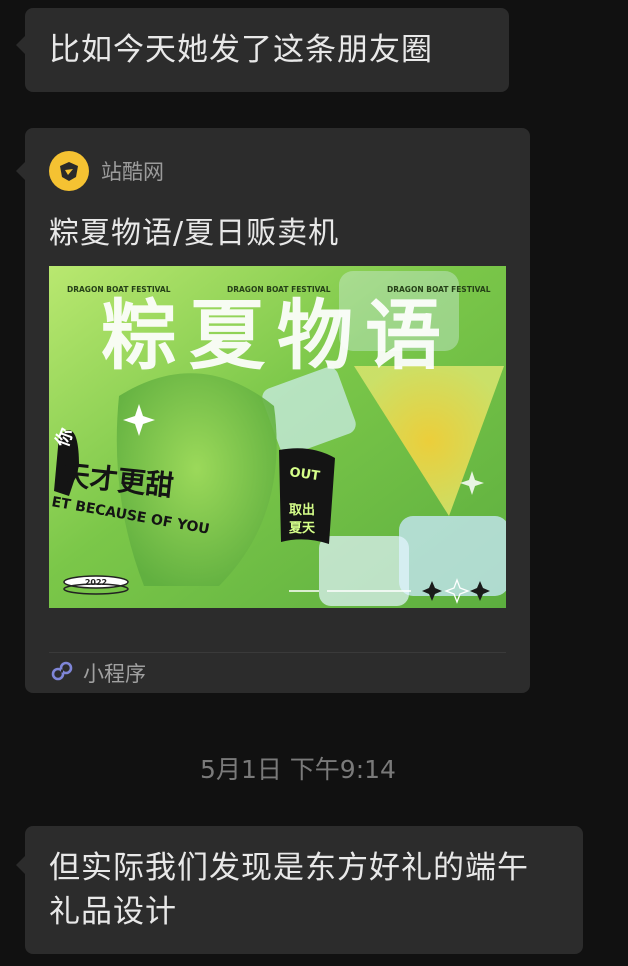 This screenshot has height=966, width=628. What do you see at coordinates (69, 171) in the screenshot?
I see `zcool-logo-icon` at bounding box center [69, 171].